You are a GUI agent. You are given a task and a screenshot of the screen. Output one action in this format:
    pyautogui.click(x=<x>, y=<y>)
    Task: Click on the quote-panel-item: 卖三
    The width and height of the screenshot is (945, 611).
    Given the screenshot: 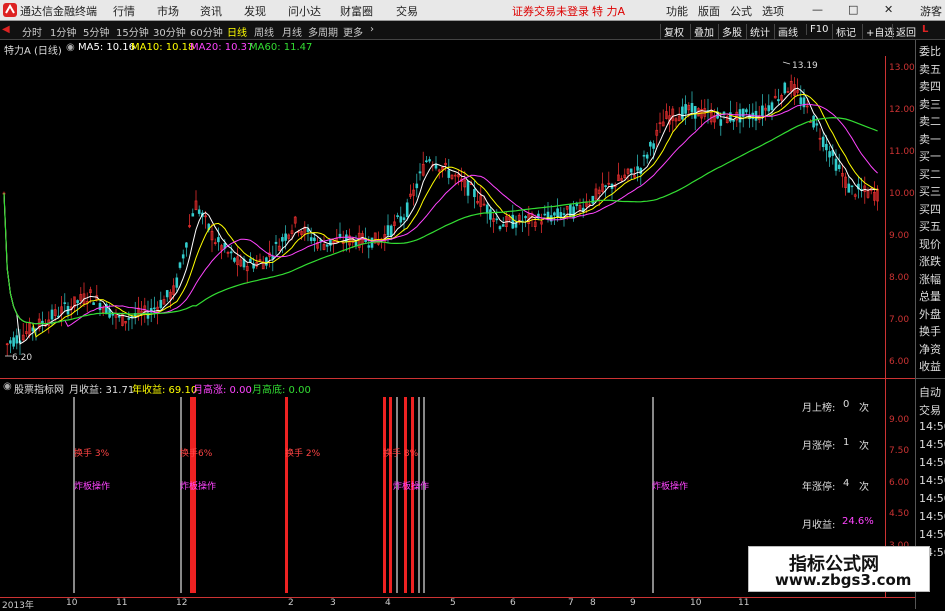 What is the action you would take?
    pyautogui.click(x=930, y=104)
    